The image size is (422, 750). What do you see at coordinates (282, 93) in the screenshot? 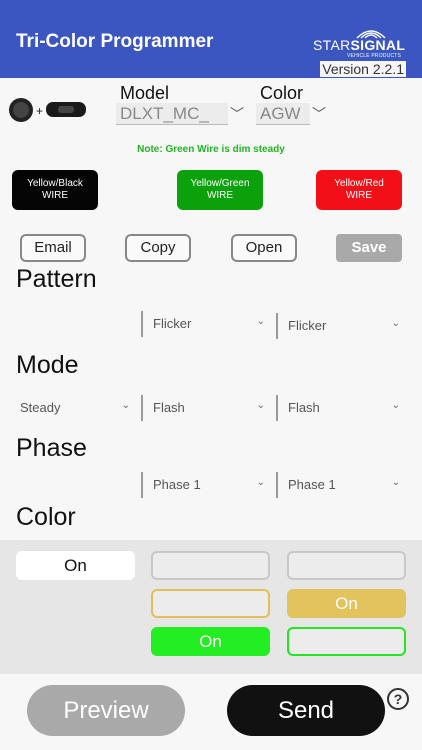
I see `color-label: Color` at bounding box center [282, 93].